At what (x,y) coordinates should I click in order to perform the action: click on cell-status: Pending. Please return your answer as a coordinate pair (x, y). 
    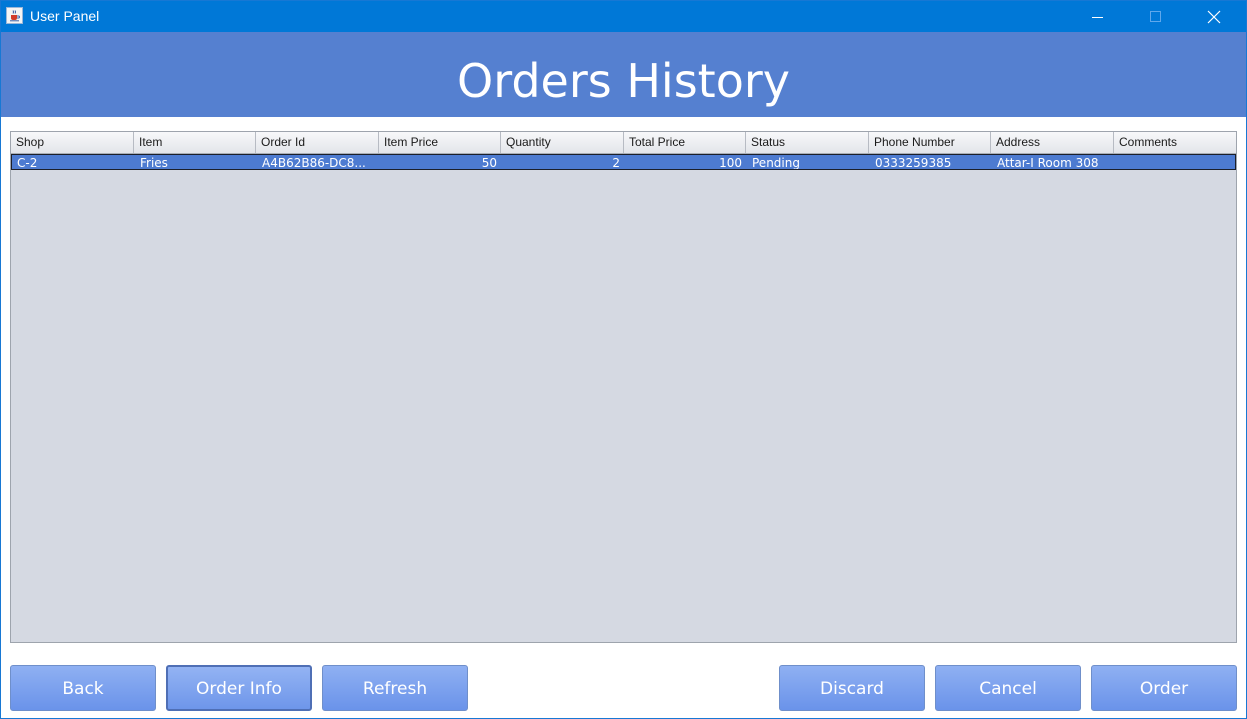
    Looking at the image, I should click on (808, 162).